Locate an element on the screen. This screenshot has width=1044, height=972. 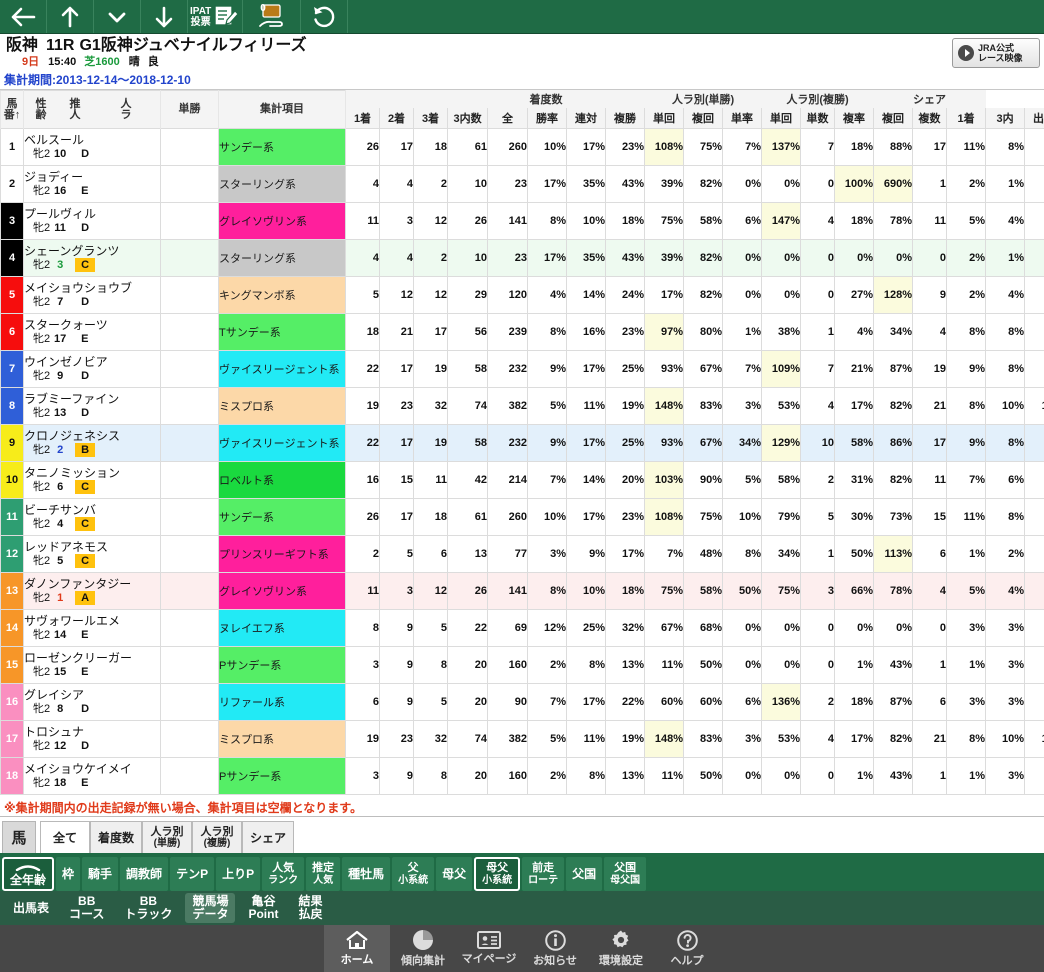
subtab-3: 人ラ別(複勝) is located at coordinates (217, 837).